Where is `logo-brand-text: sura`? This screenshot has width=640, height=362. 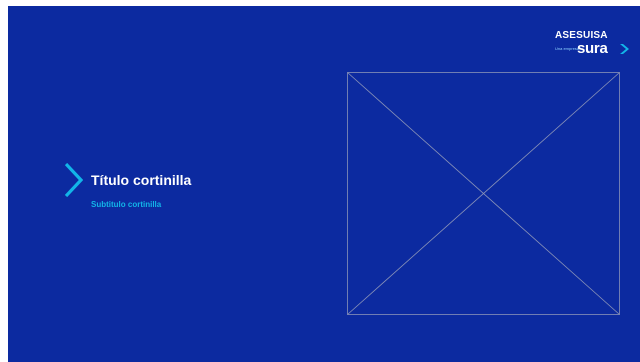 logo-brand-text: sura is located at coordinates (592, 48).